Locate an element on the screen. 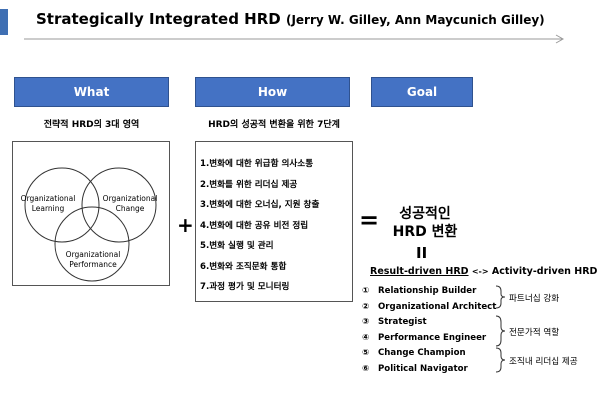 The image size is (600, 408). step-item: 7.과정 평가 및 모니터링 is located at coordinates (245, 287).